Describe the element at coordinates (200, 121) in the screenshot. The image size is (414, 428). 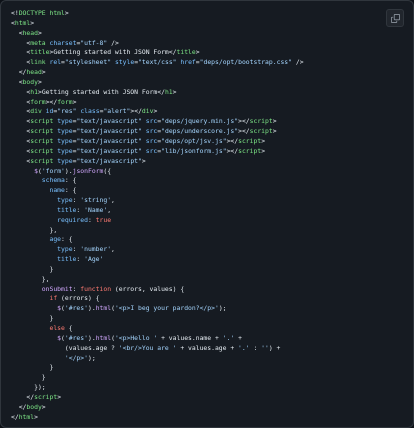
I see `code-token: "deps/jquery.min.js"` at that location.